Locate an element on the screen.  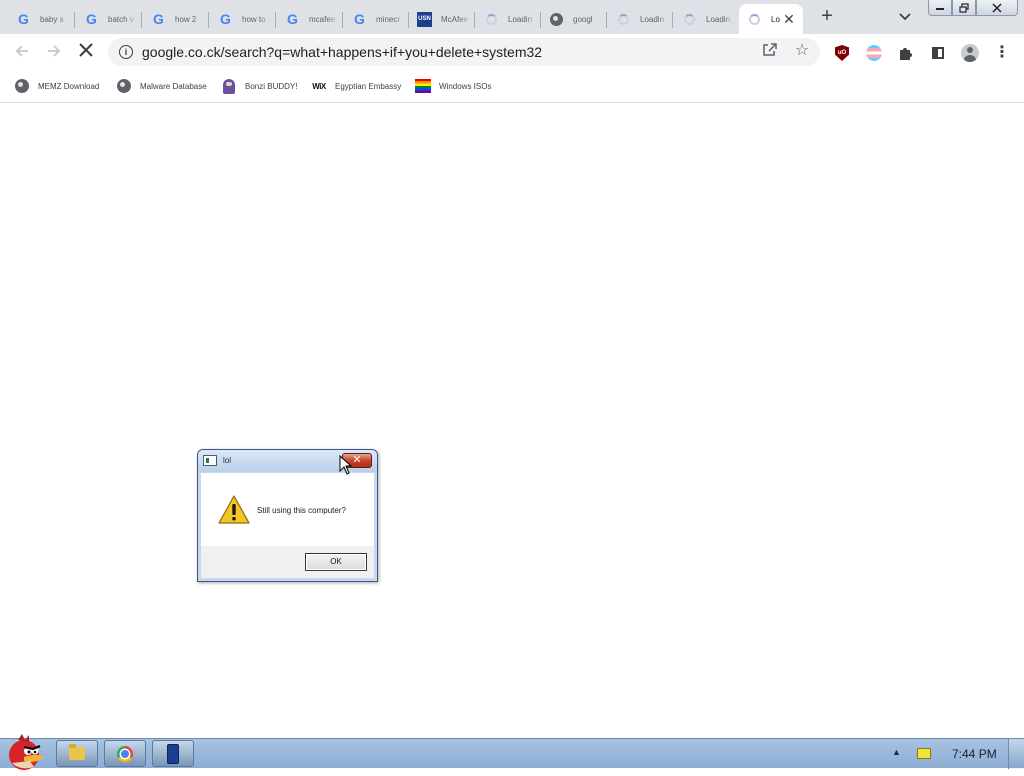
ublock-extension-button: uO is located at coordinates (842, 53).